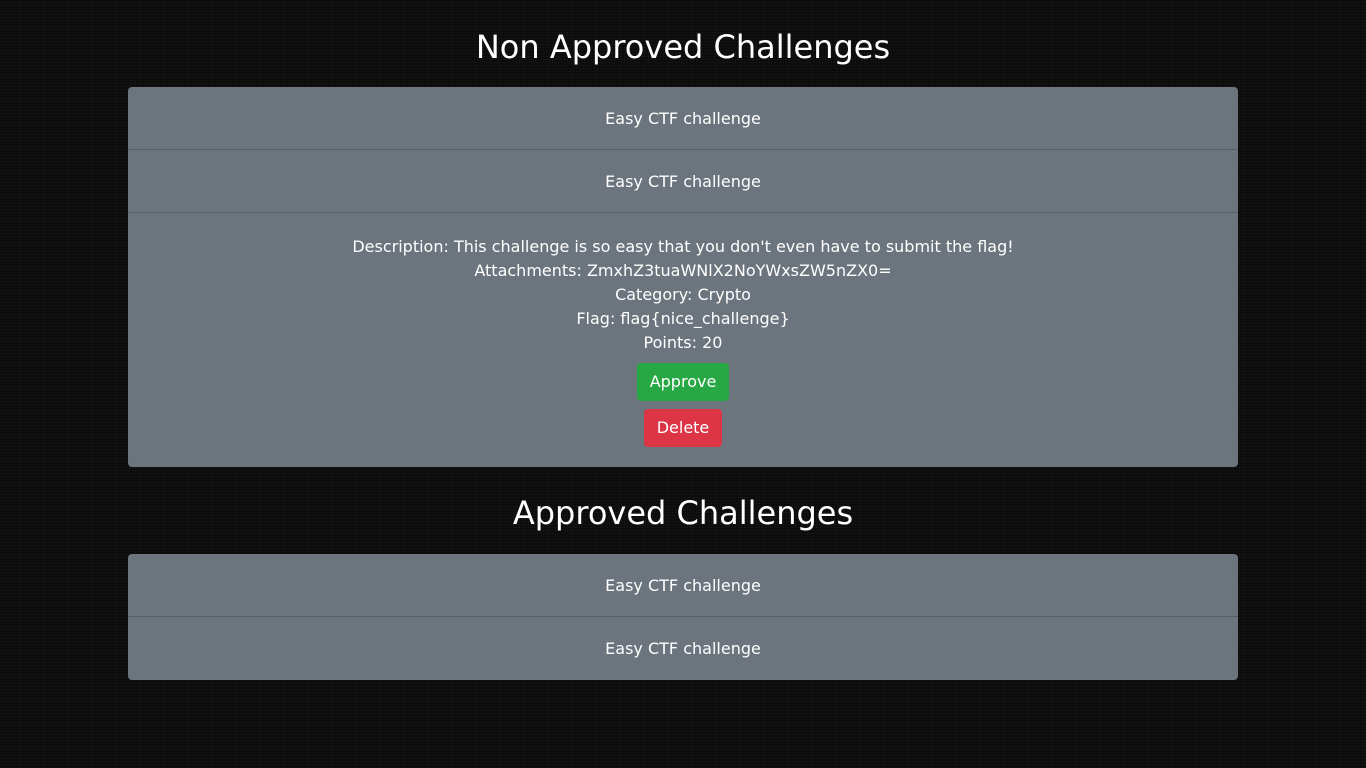 The height and width of the screenshot is (768, 1366). What do you see at coordinates (683, 47) in the screenshot?
I see `non-approved-title: Non Approved Challenges` at bounding box center [683, 47].